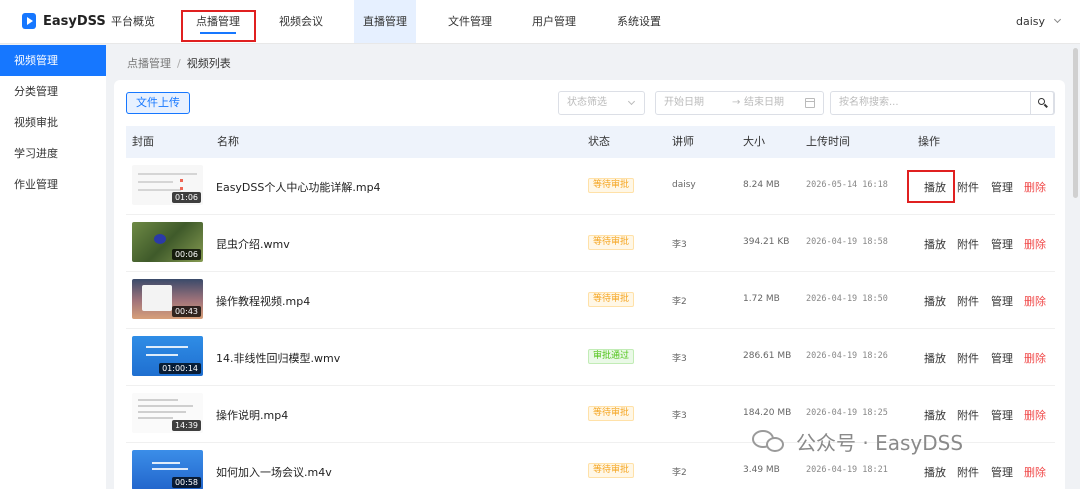 The width and height of the screenshot is (1080, 489). What do you see at coordinates (53, 184) in the screenshot?
I see `sidebar-item-homework-management: 作业管理` at bounding box center [53, 184].